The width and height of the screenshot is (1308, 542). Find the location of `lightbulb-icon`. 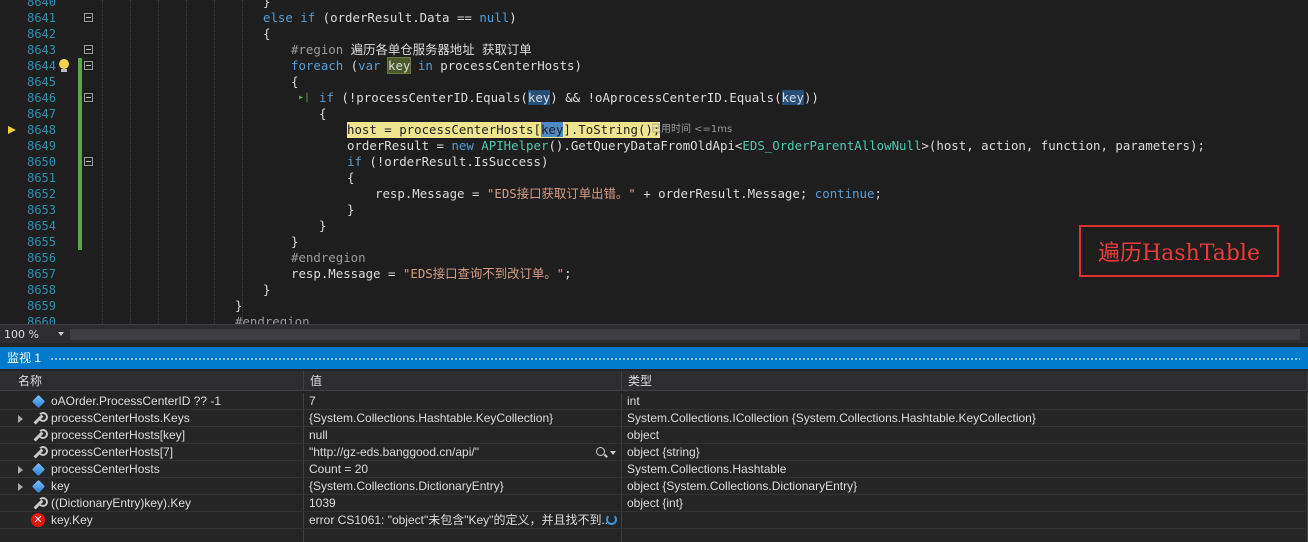

lightbulb-icon is located at coordinates (64, 66).